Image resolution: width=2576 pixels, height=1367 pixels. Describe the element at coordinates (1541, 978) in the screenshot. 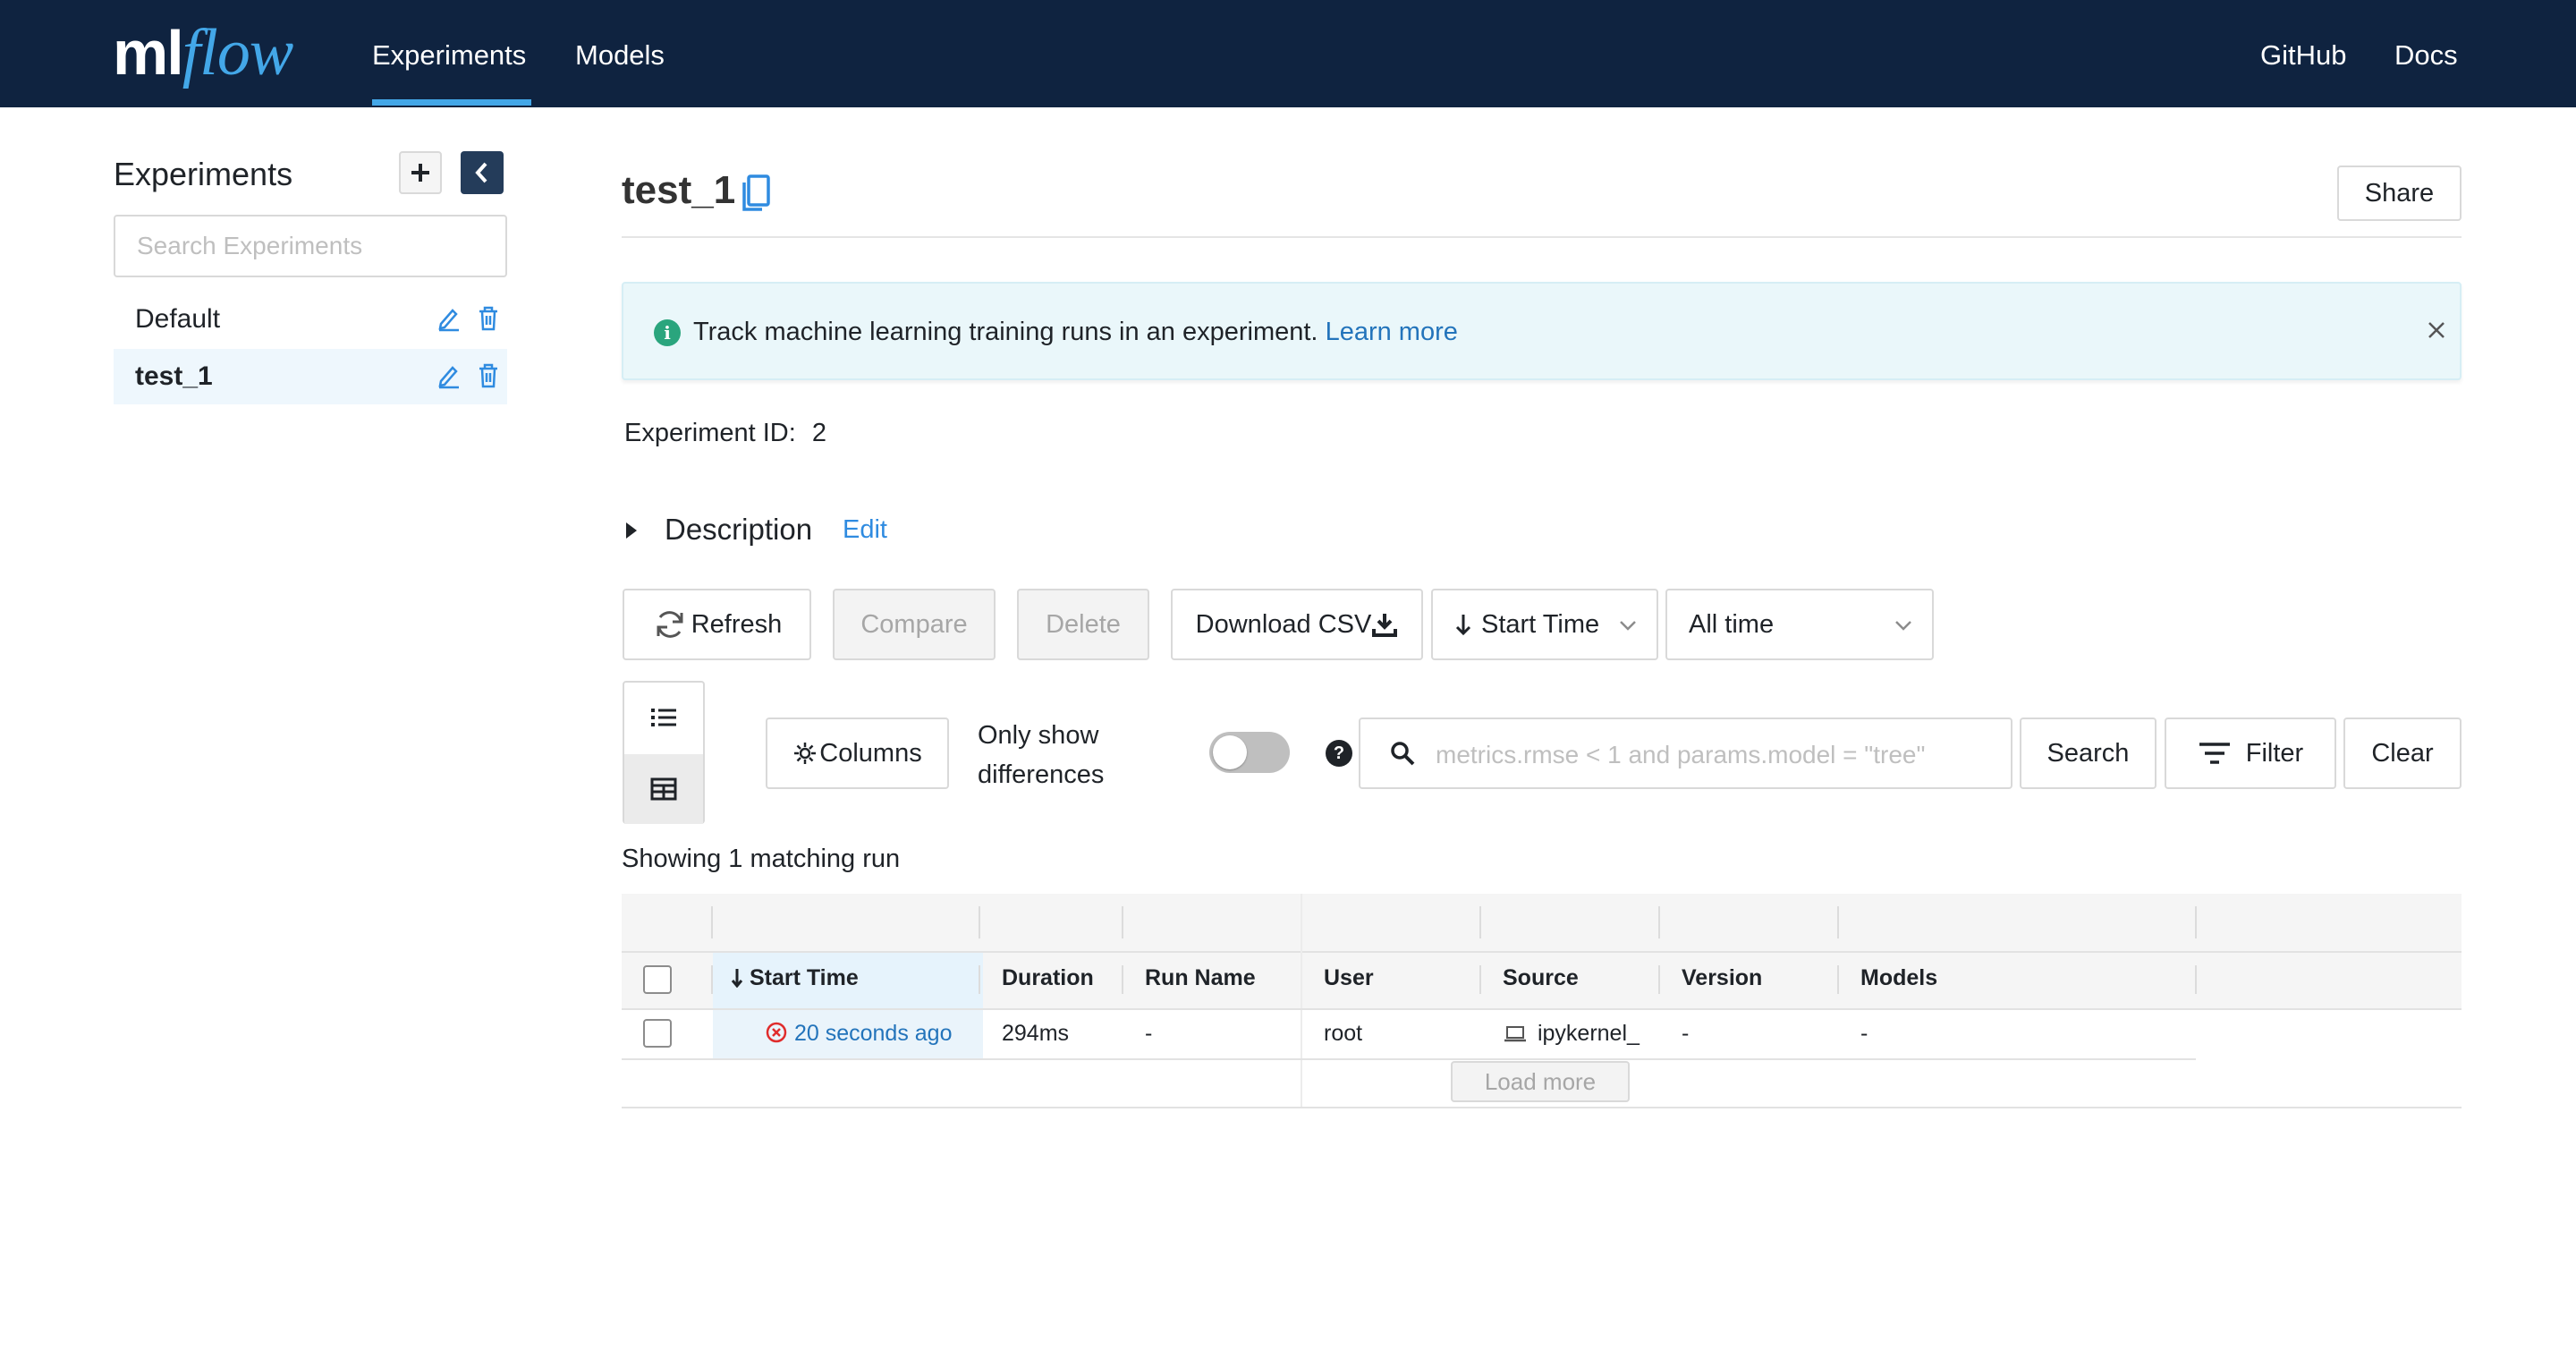

I see `column-header-source: Source` at that location.